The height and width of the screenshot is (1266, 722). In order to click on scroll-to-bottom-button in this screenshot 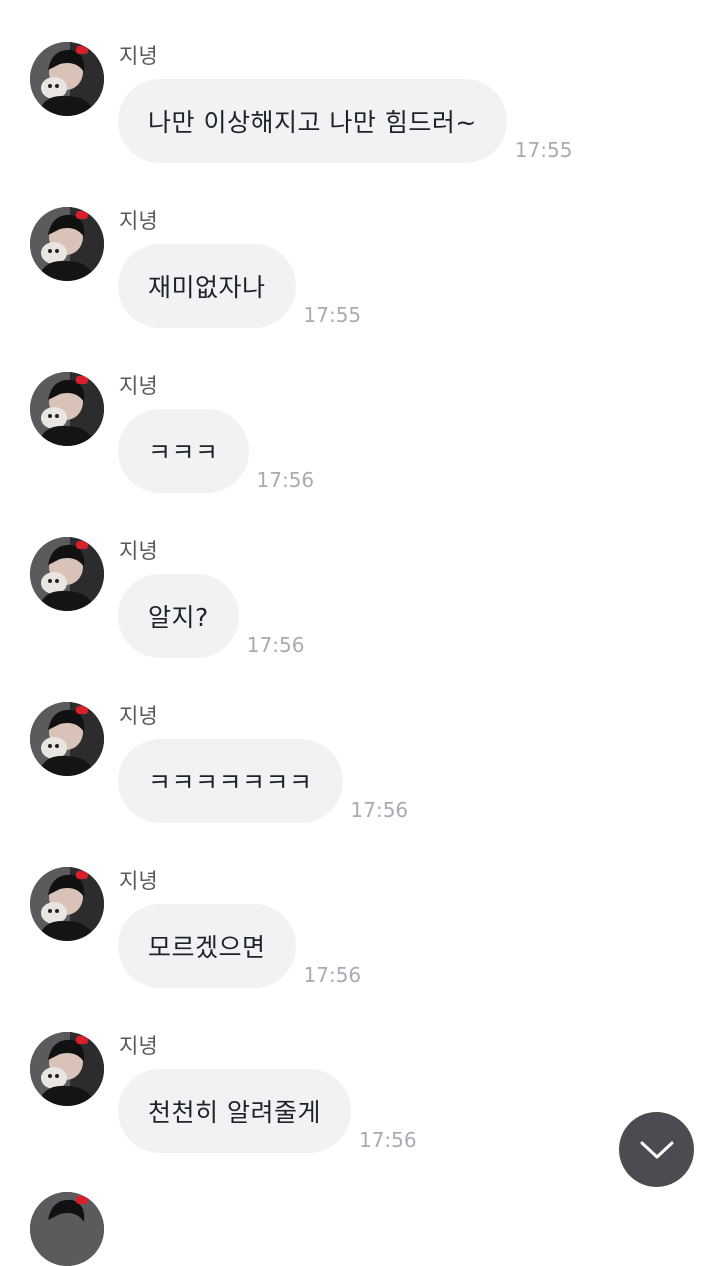, I will do `click(656, 1149)`.